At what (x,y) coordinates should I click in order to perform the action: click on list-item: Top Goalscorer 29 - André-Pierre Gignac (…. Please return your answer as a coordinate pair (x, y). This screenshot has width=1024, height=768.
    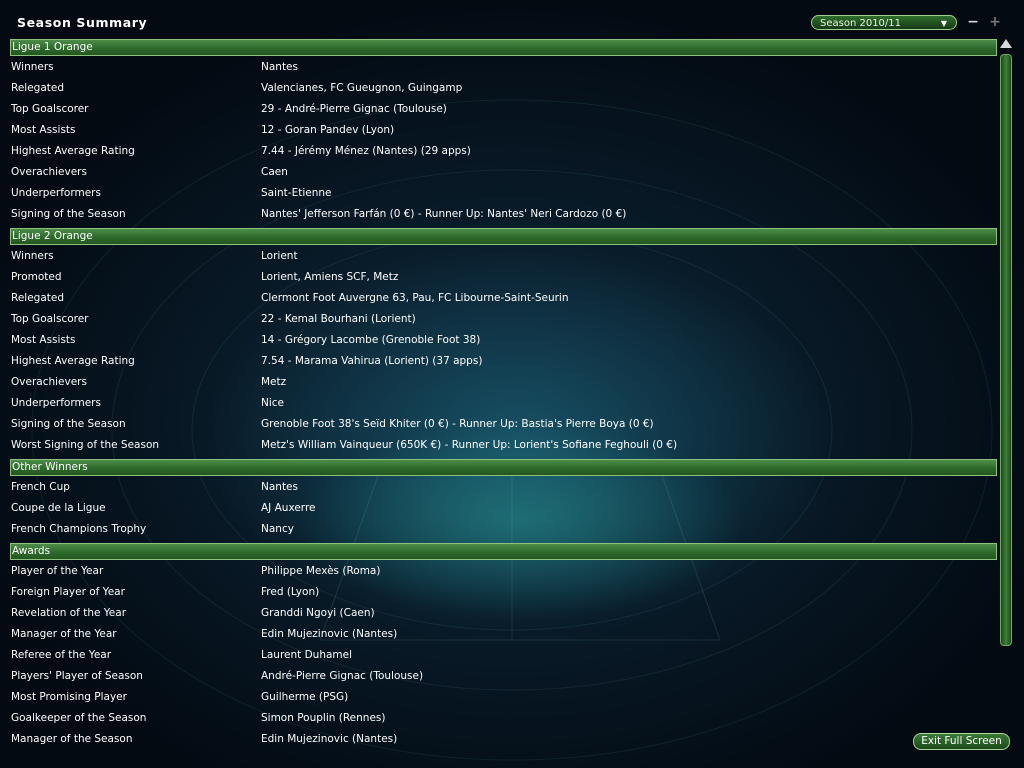
    Looking at the image, I should click on (503, 112).